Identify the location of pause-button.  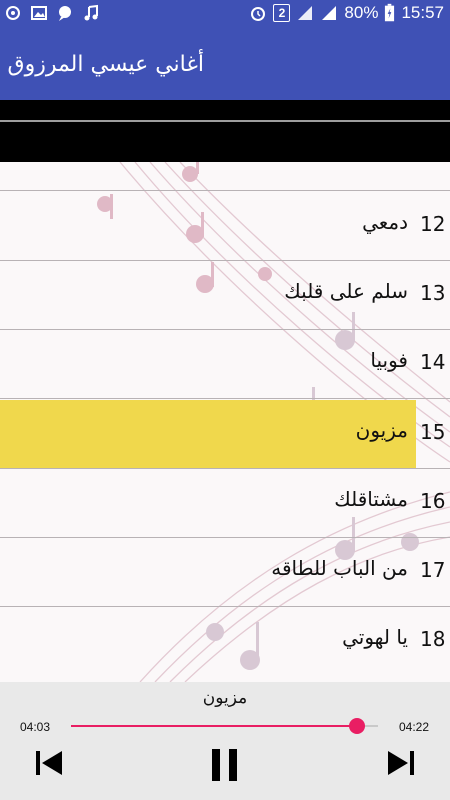
(225, 765).